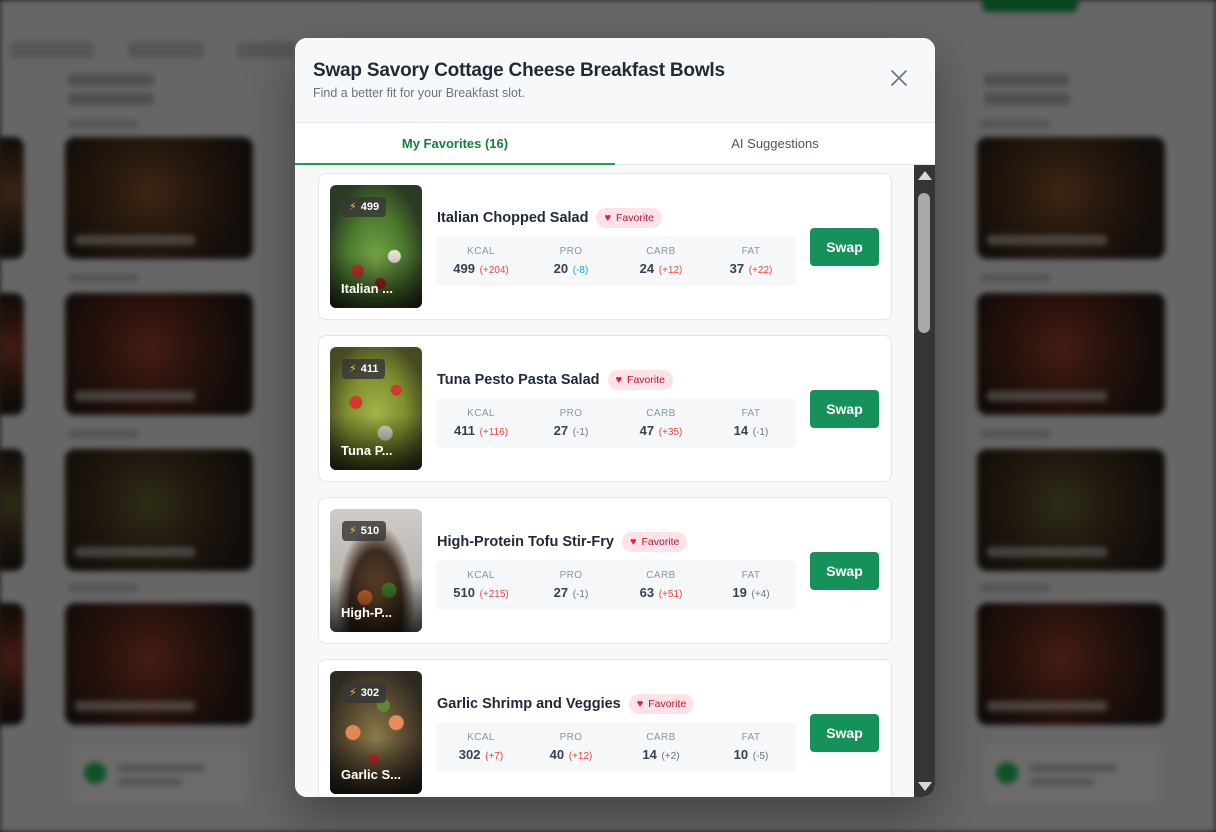 The width and height of the screenshot is (1216, 832). I want to click on kcal-value: 510 (+215), so click(481, 592).